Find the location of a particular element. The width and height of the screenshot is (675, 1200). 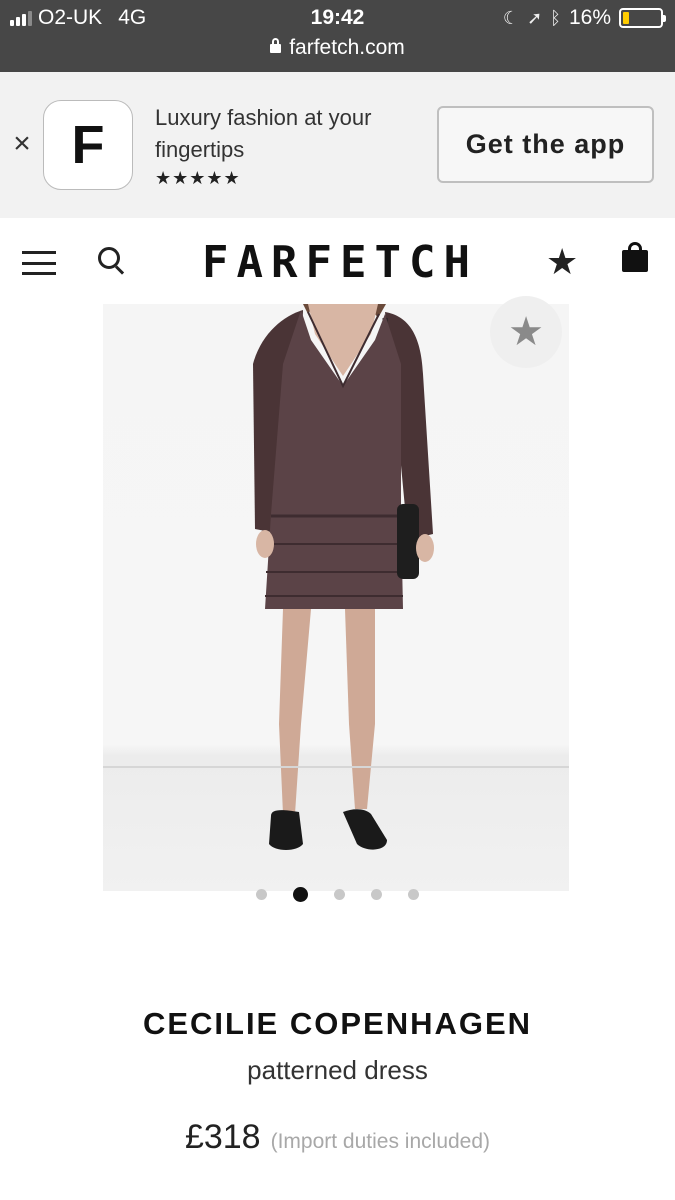

address-bar: farfetch.com is located at coordinates (337, 48).